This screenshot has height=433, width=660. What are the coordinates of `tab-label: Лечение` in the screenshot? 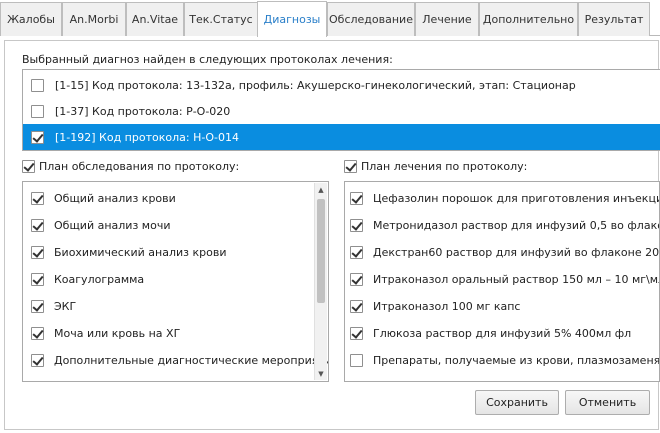 It's located at (447, 19).